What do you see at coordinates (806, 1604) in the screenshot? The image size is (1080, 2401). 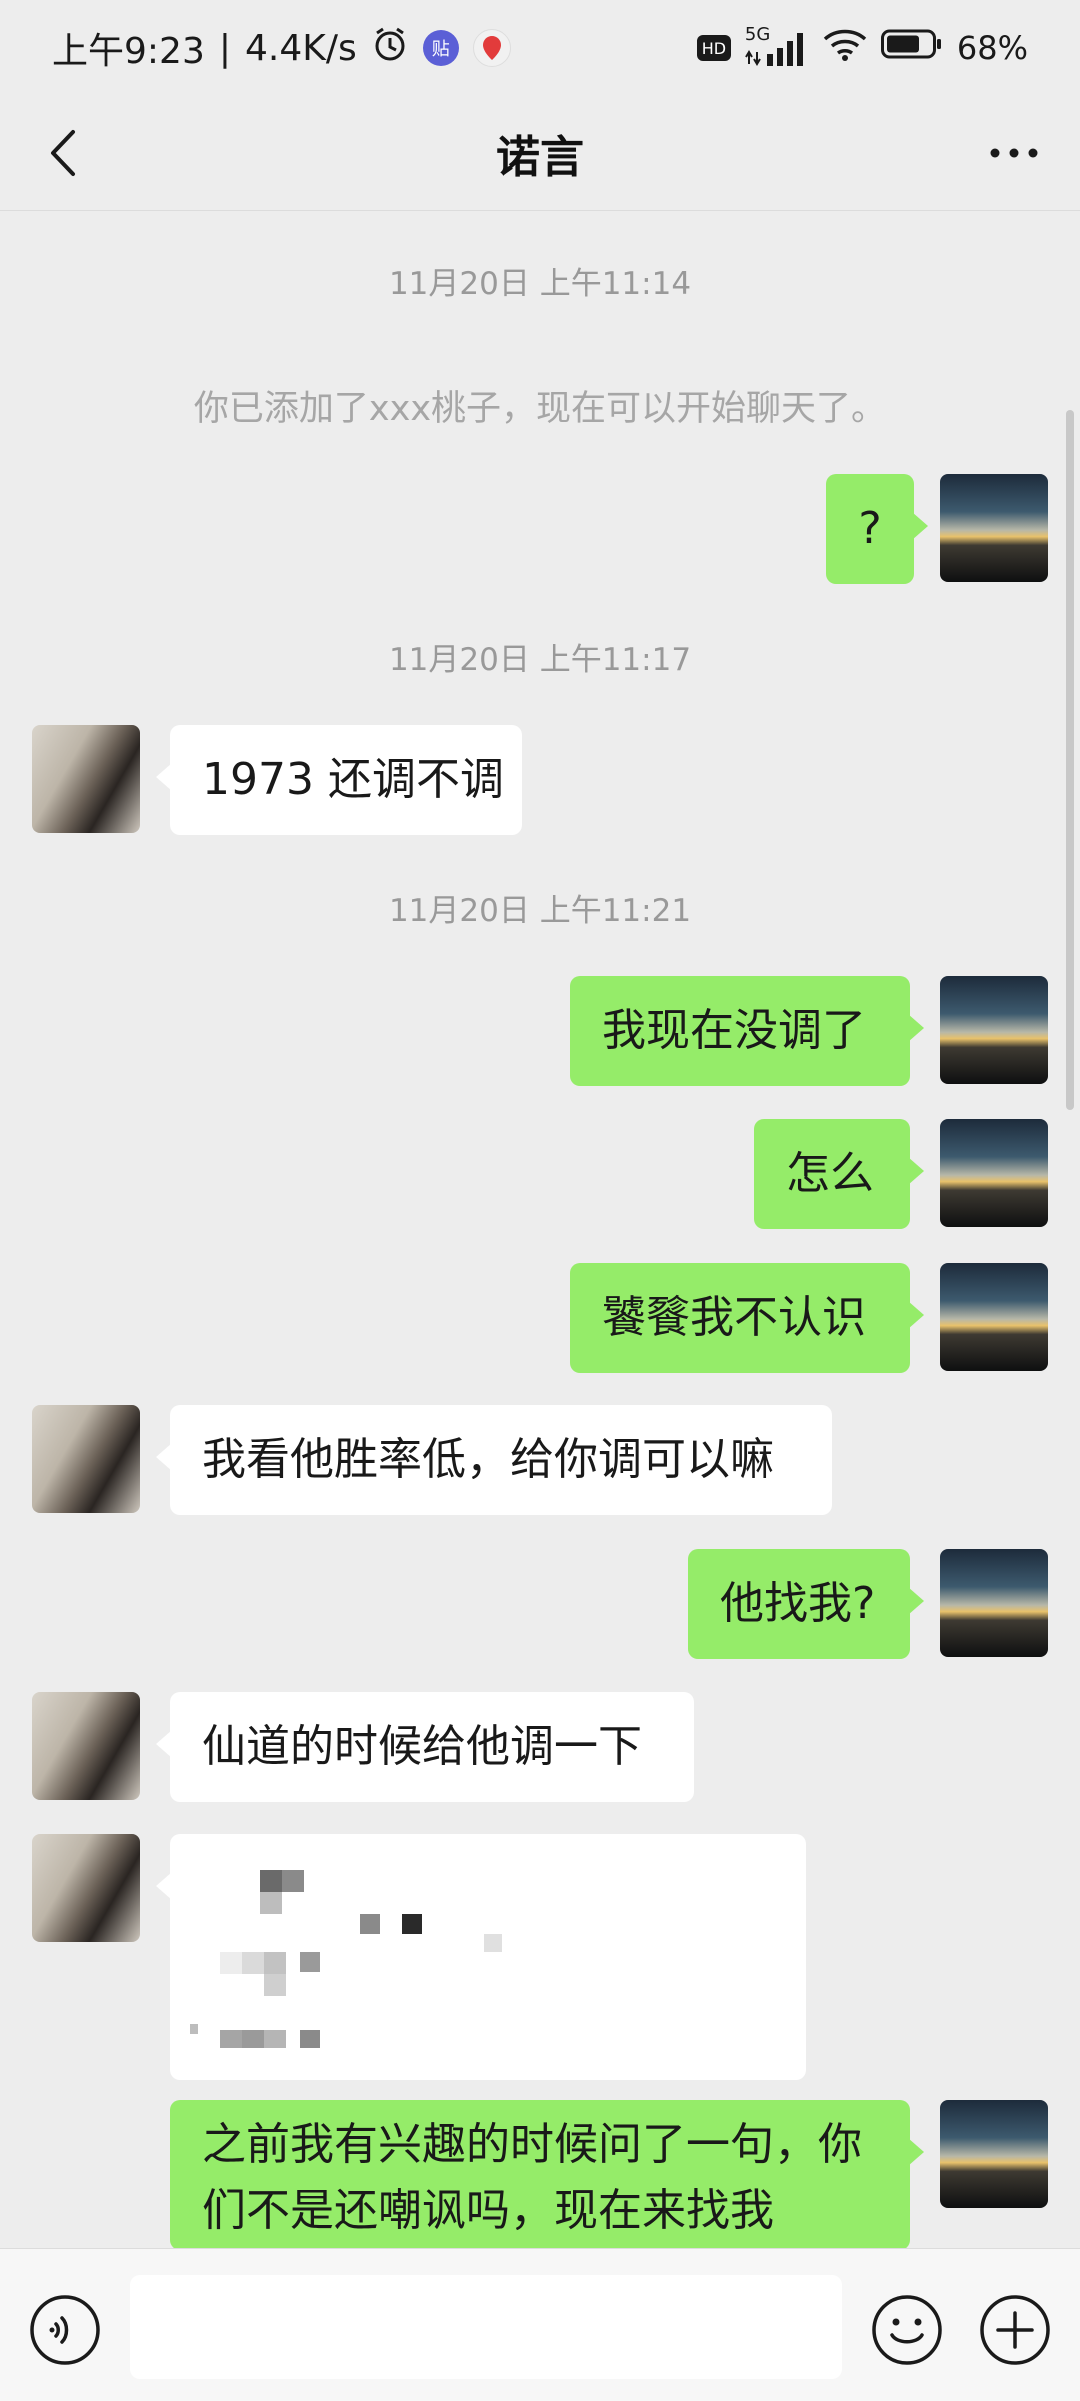 I see `my-message-bubble: 他找我?` at bounding box center [806, 1604].